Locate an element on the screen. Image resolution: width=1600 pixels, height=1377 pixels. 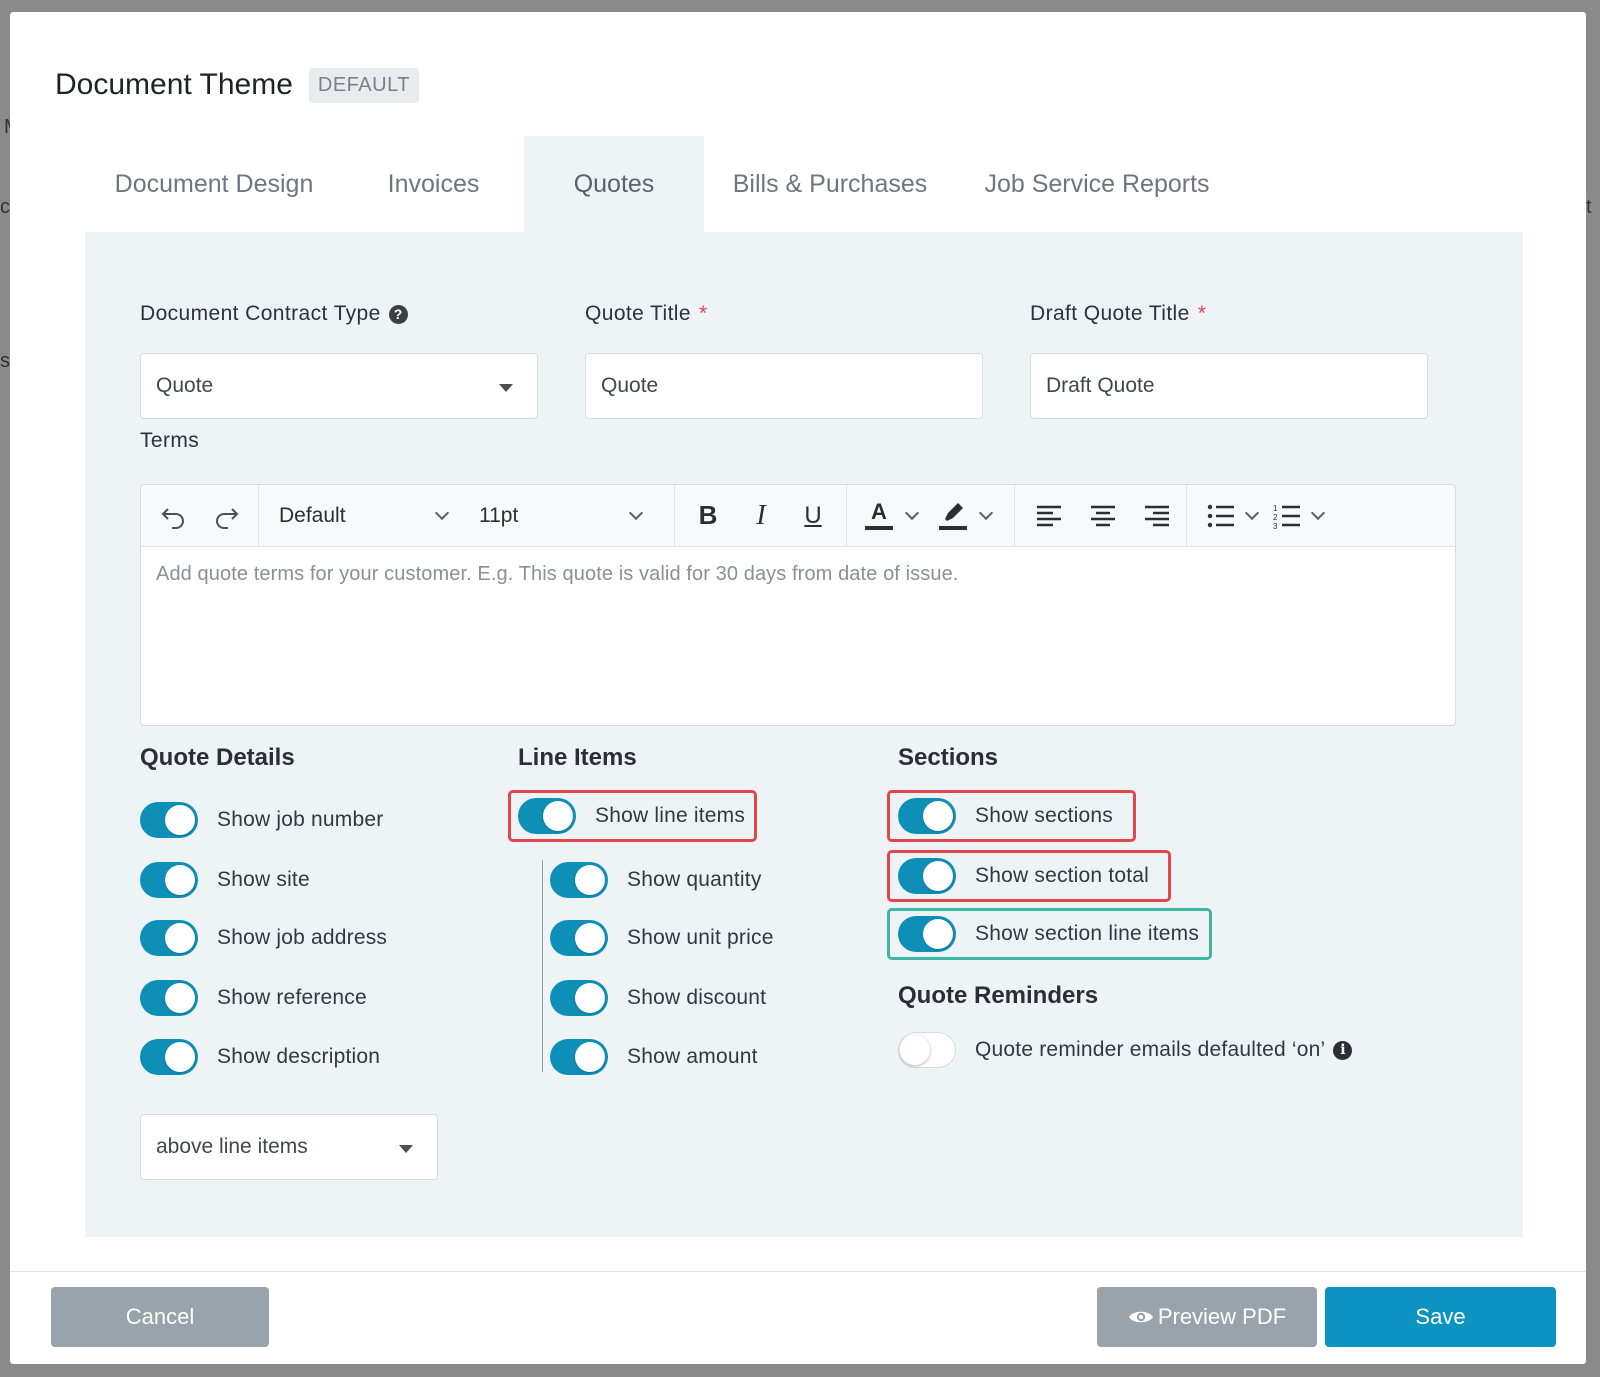
contract-type-select: Quote is located at coordinates (339, 386).